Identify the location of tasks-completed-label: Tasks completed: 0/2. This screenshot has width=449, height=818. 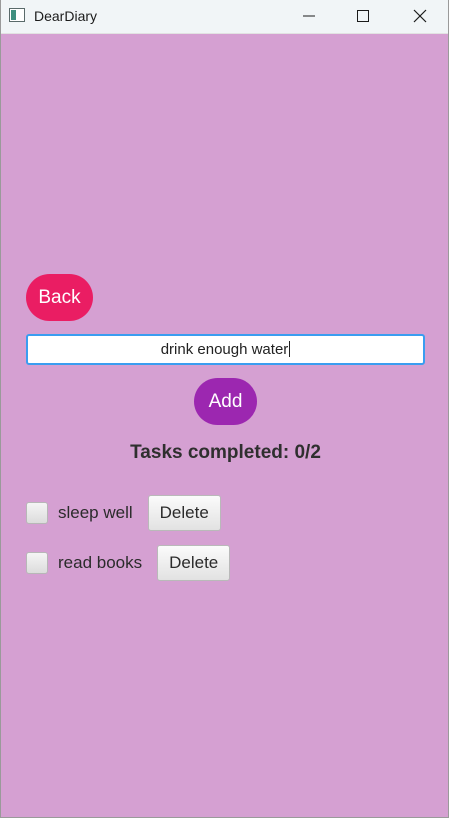
(225, 452).